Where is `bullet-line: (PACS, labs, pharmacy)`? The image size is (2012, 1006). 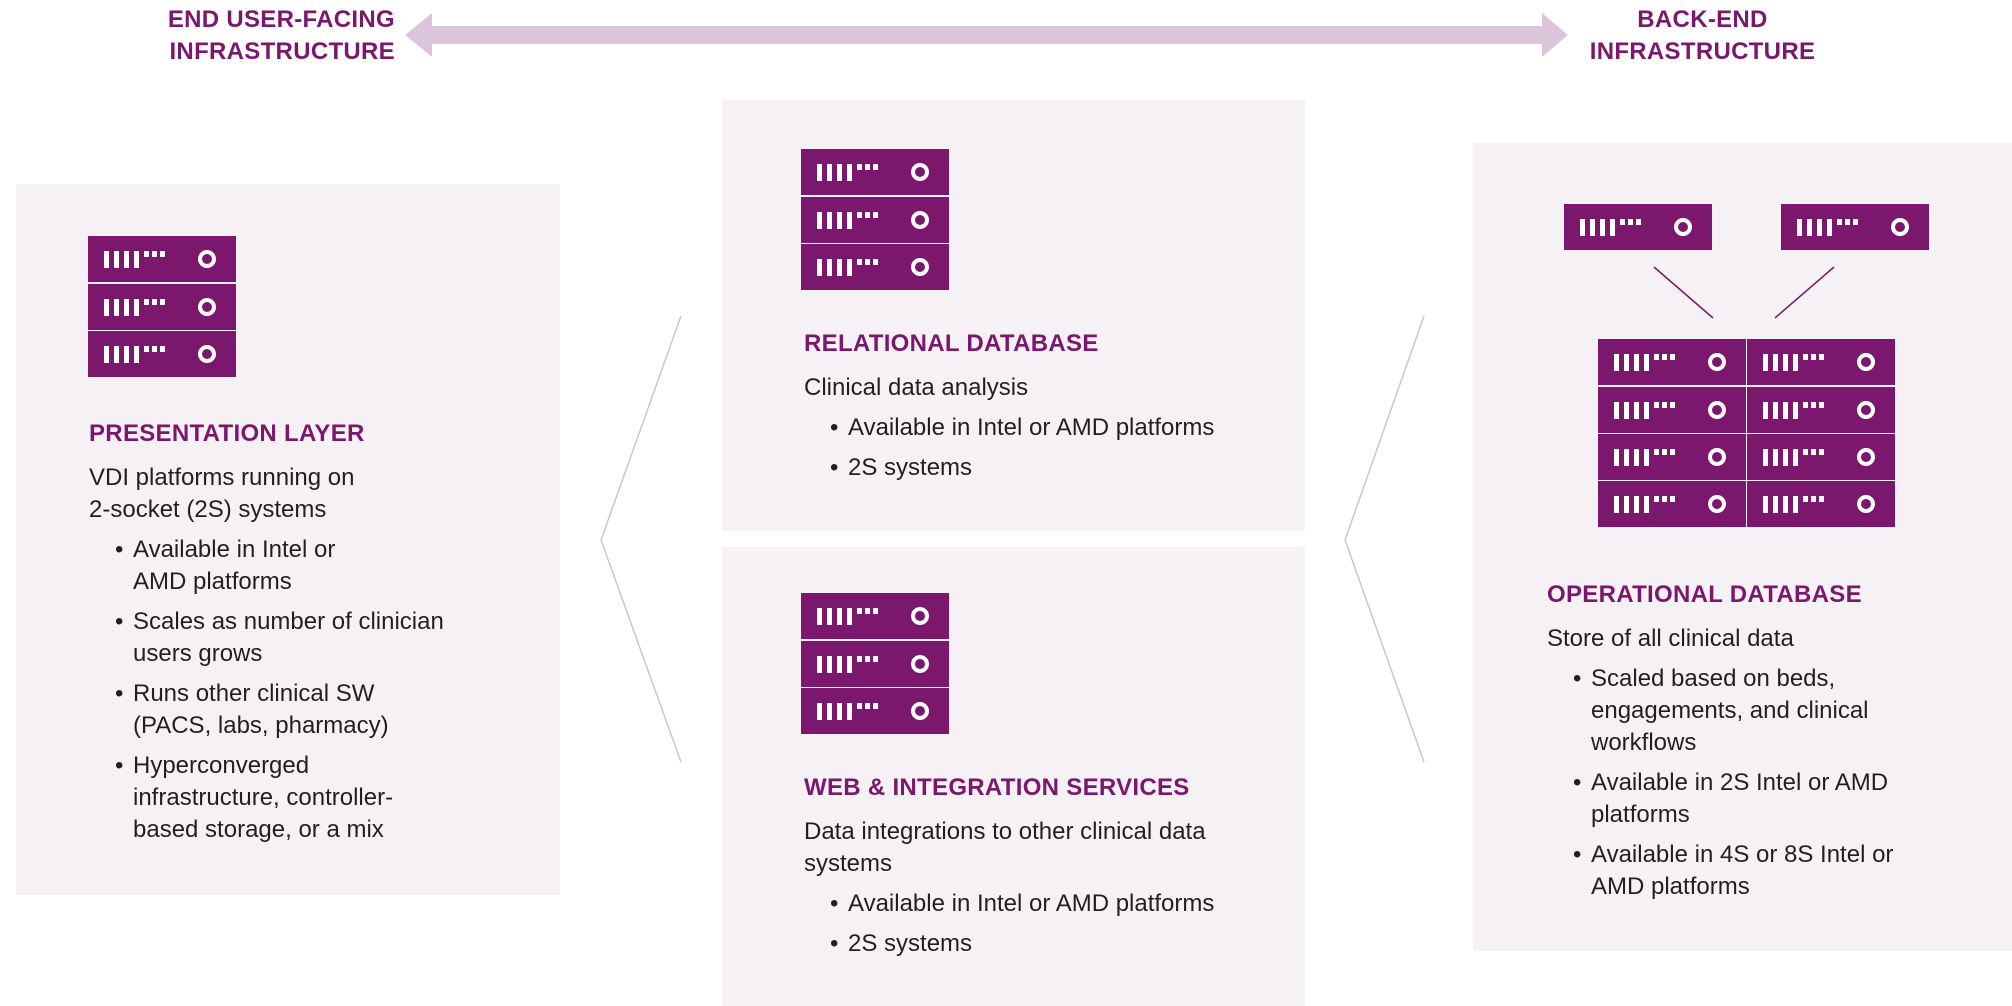
bullet-line: (PACS, labs, pharmacy) is located at coordinates (261, 725).